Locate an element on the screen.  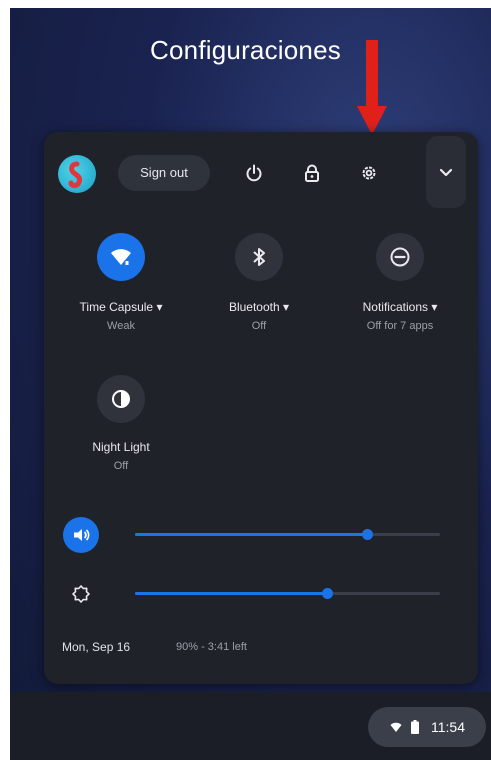
bluetooth-toggle is located at coordinates (259, 257).